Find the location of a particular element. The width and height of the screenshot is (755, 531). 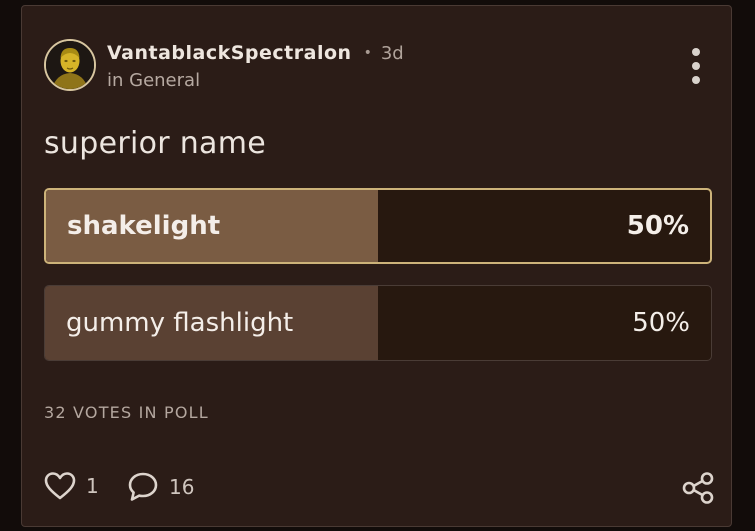

avatar is located at coordinates (70, 65).